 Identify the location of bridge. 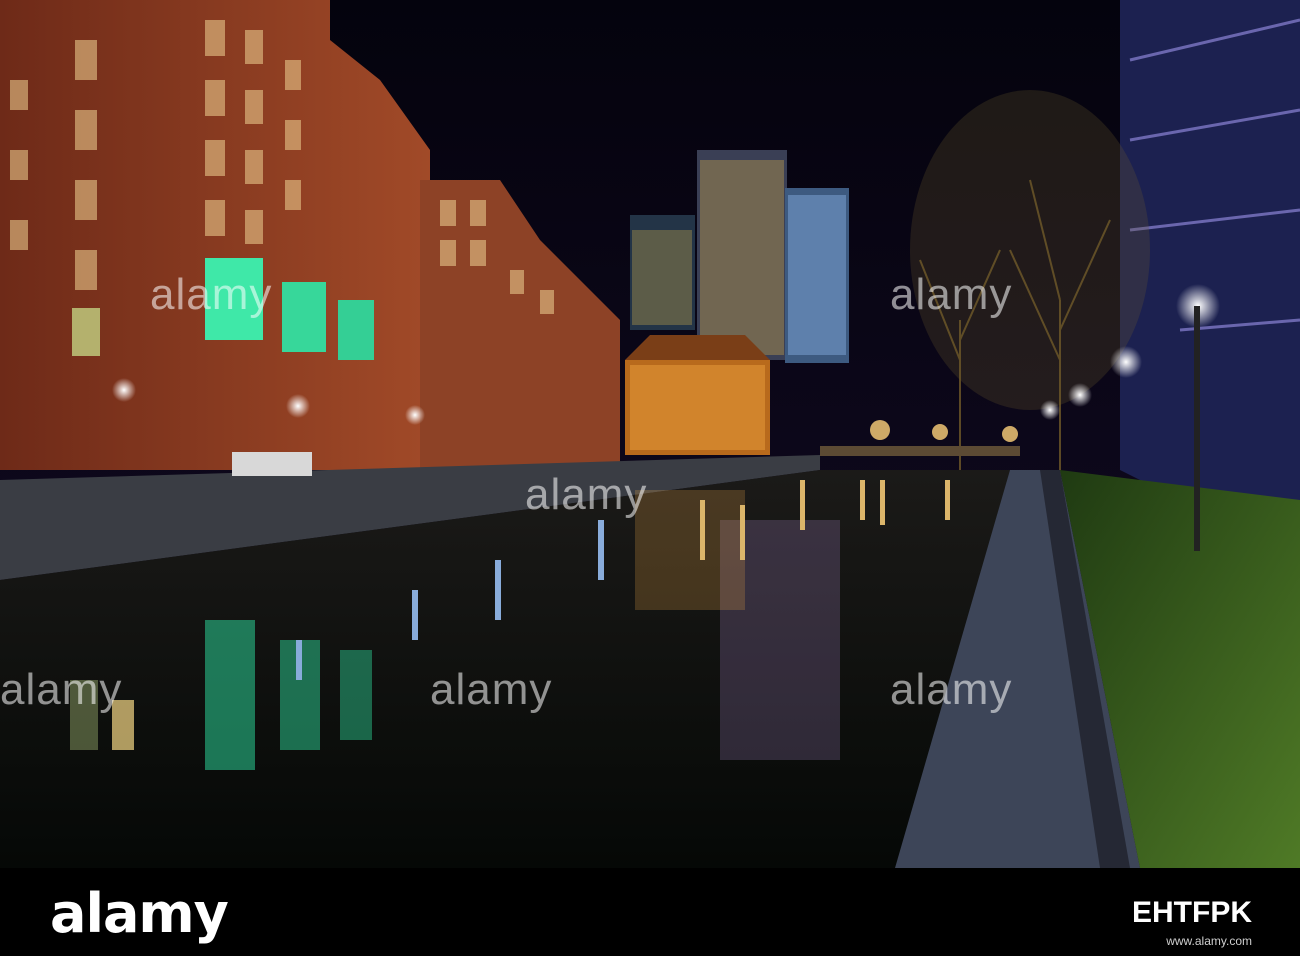
(920, 451).